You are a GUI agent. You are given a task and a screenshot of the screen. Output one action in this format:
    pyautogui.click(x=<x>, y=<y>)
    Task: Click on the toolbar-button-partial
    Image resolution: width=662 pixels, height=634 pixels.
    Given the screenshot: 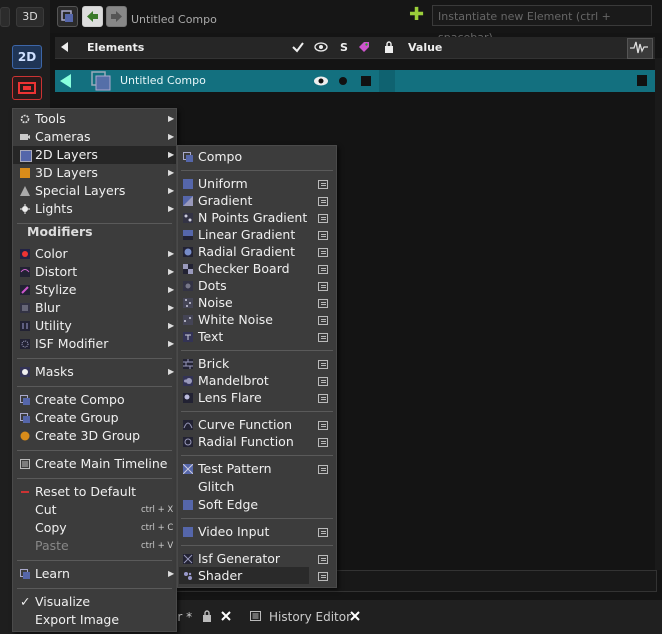 What is the action you would take?
    pyautogui.click(x=5, y=17)
    